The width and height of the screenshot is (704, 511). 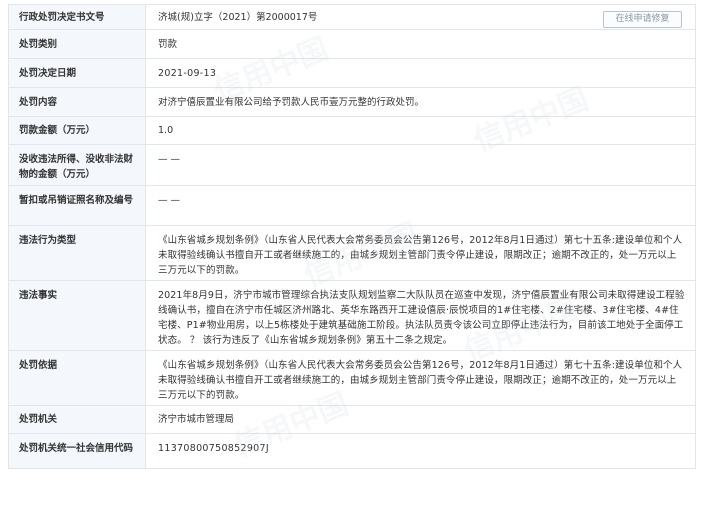 I want to click on row-license-revocation: 暂扣或吊销证照名称及编号 — —, so click(x=352, y=205).